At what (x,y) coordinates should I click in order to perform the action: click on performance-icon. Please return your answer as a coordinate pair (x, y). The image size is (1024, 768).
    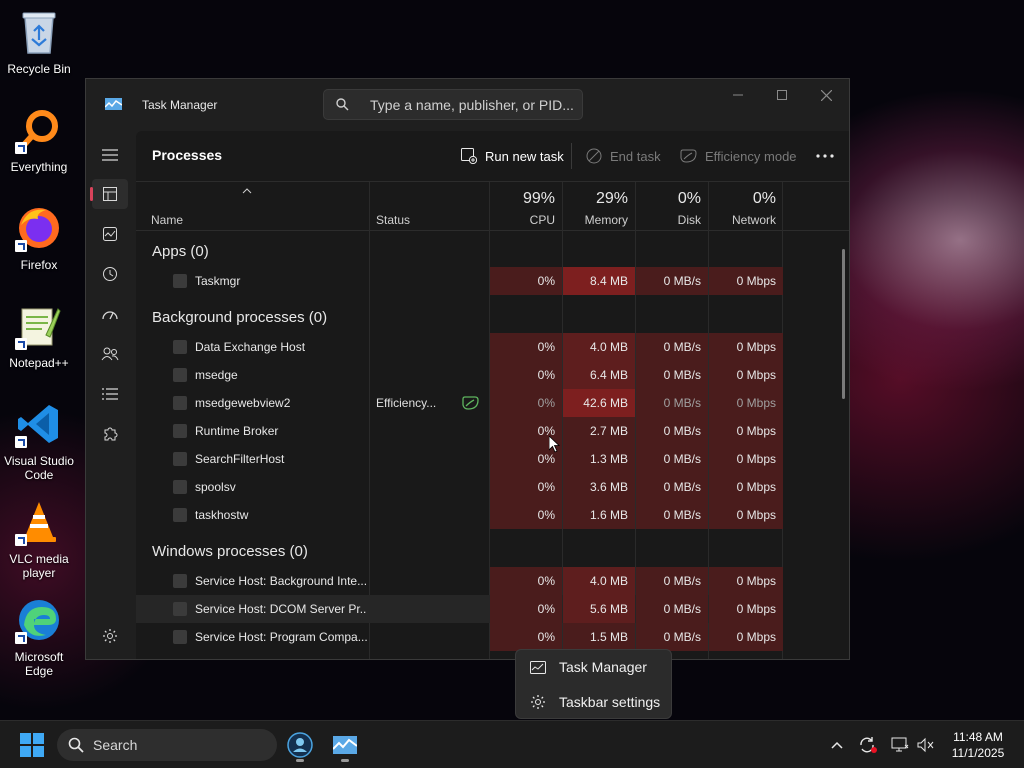
    Looking at the image, I should click on (110, 234).